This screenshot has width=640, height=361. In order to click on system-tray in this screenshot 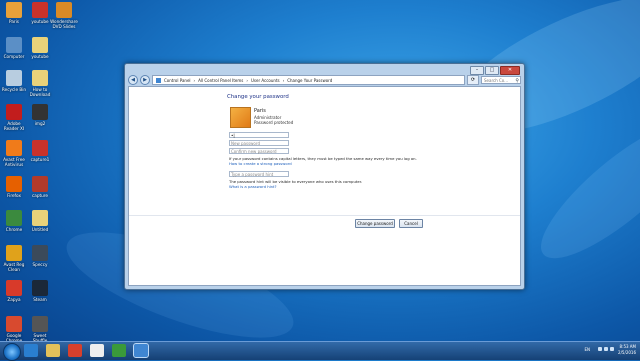, I will do `click(606, 349)`.